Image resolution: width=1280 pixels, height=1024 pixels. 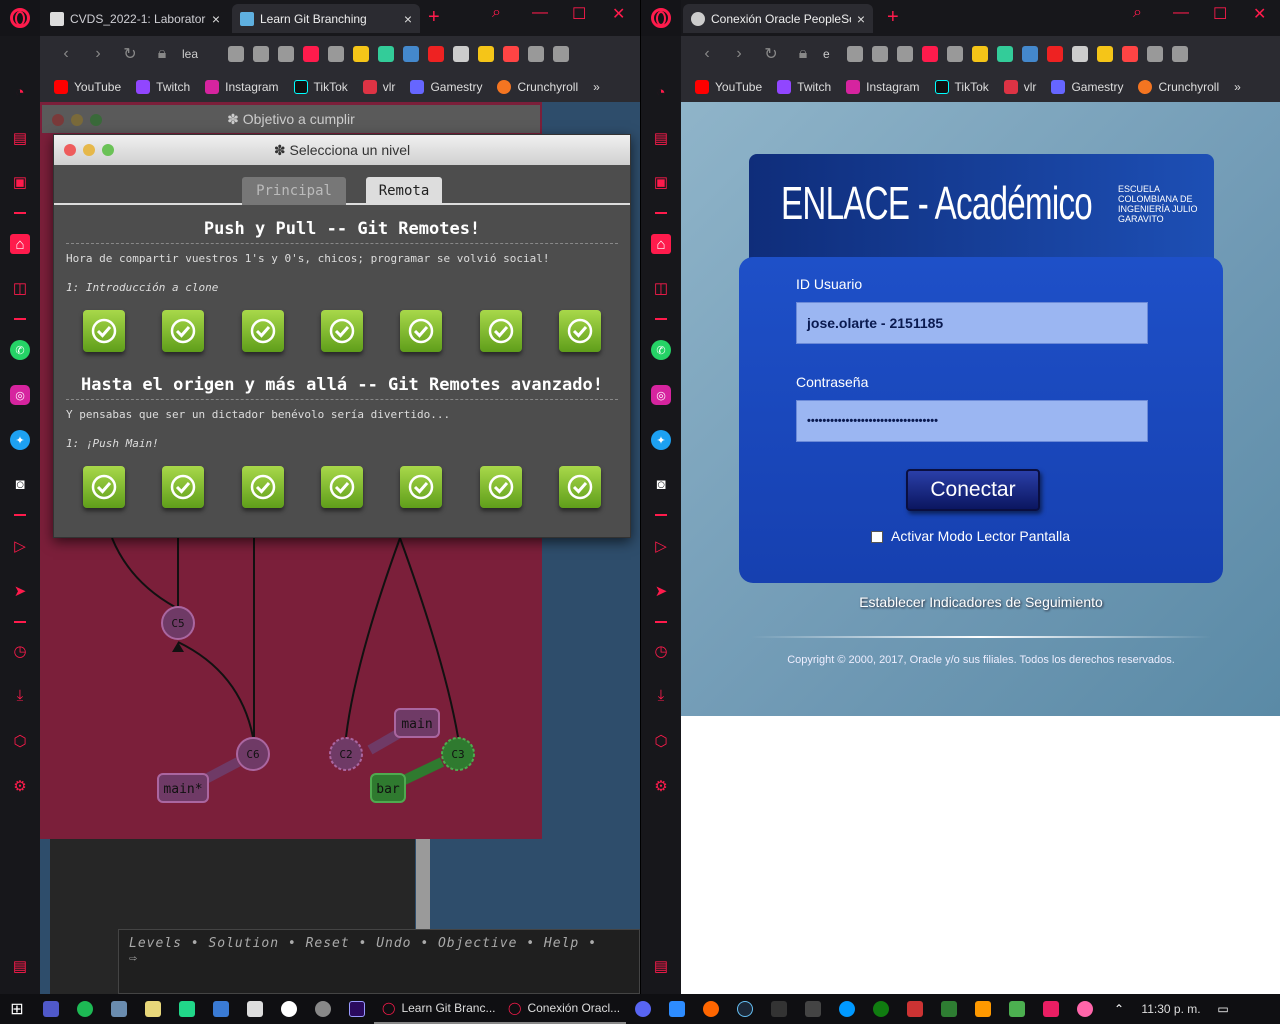 What do you see at coordinates (130, 54) in the screenshot?
I see `reload-icon: ↻` at bounding box center [130, 54].